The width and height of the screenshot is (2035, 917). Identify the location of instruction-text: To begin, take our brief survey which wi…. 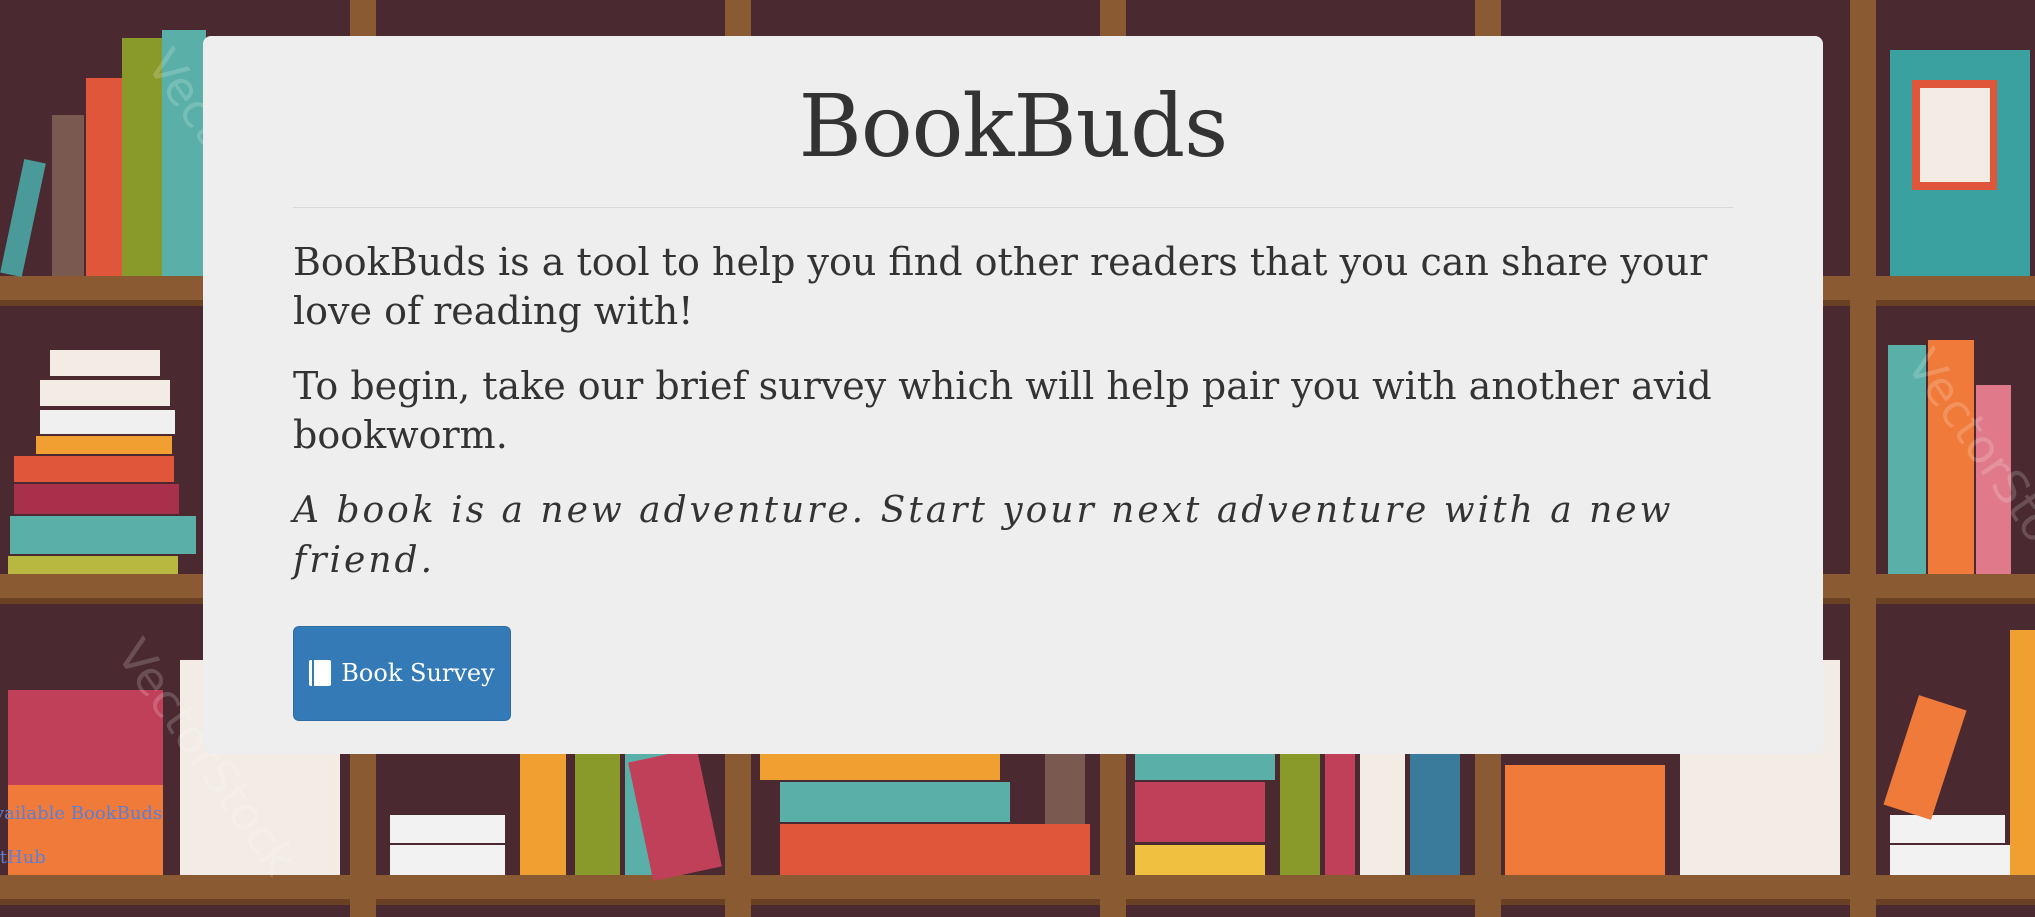
(1002, 410).